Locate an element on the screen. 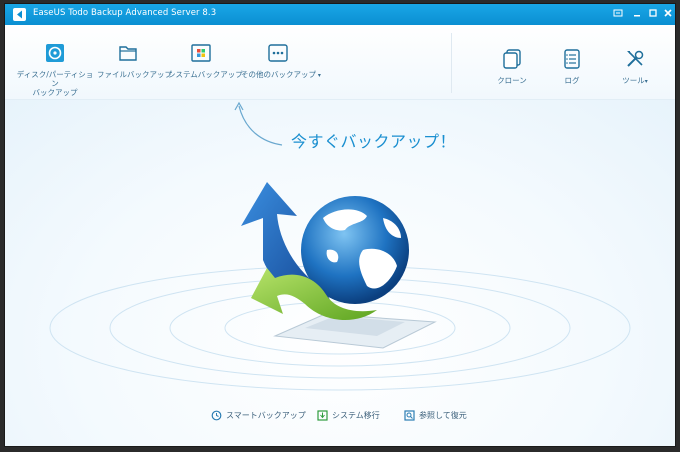  disk-partition-backup-label: ディスク/パーティション バックアップ is located at coordinates (55, 83).